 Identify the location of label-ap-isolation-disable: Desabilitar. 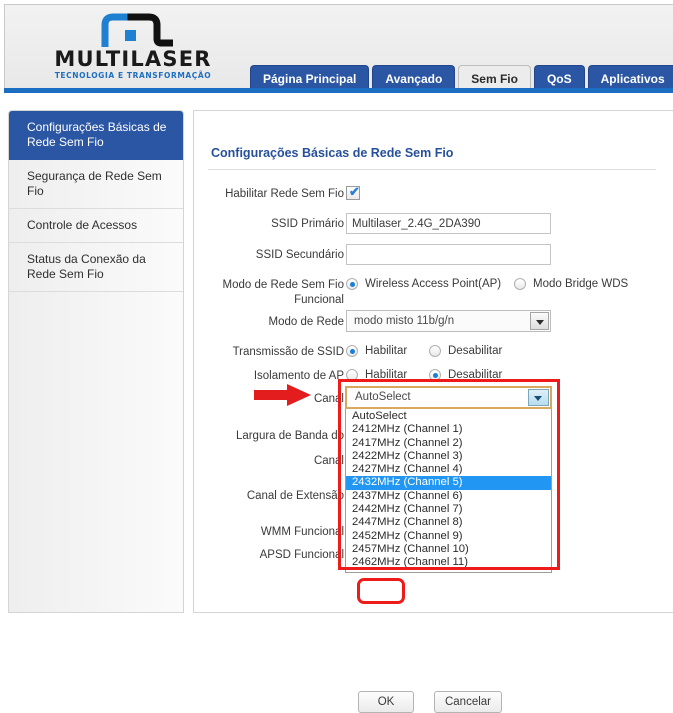
(475, 375).